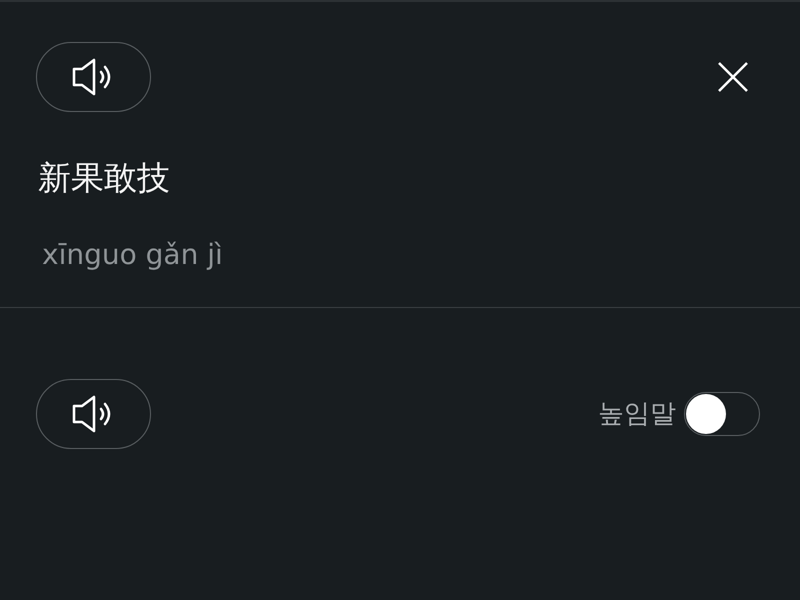 The width and height of the screenshot is (800, 600). I want to click on honorific-toggle, so click(722, 414).